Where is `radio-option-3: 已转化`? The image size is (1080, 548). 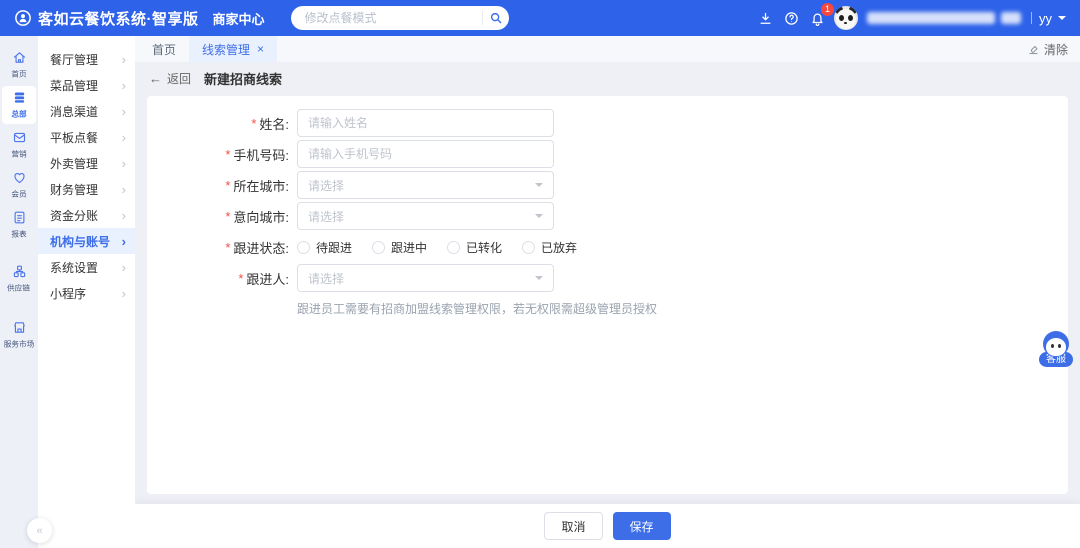 radio-option-3: 已转化 is located at coordinates (474, 247).